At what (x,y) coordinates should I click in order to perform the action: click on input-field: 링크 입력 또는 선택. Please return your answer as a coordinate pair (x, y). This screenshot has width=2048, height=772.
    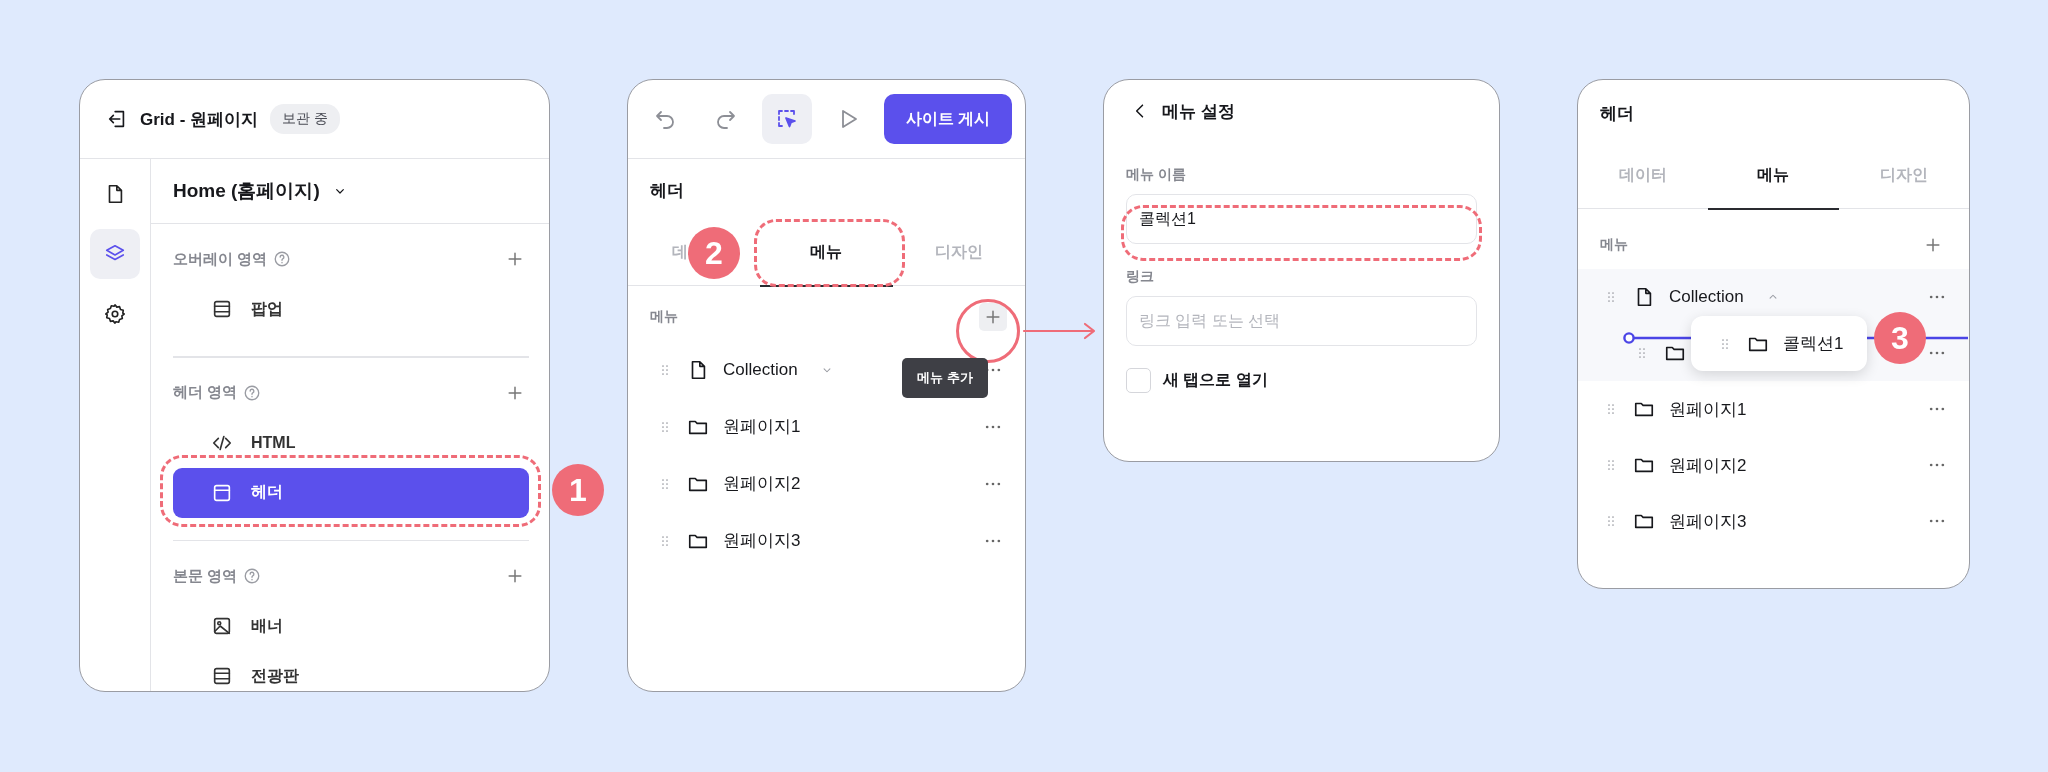
    Looking at the image, I should click on (1301, 321).